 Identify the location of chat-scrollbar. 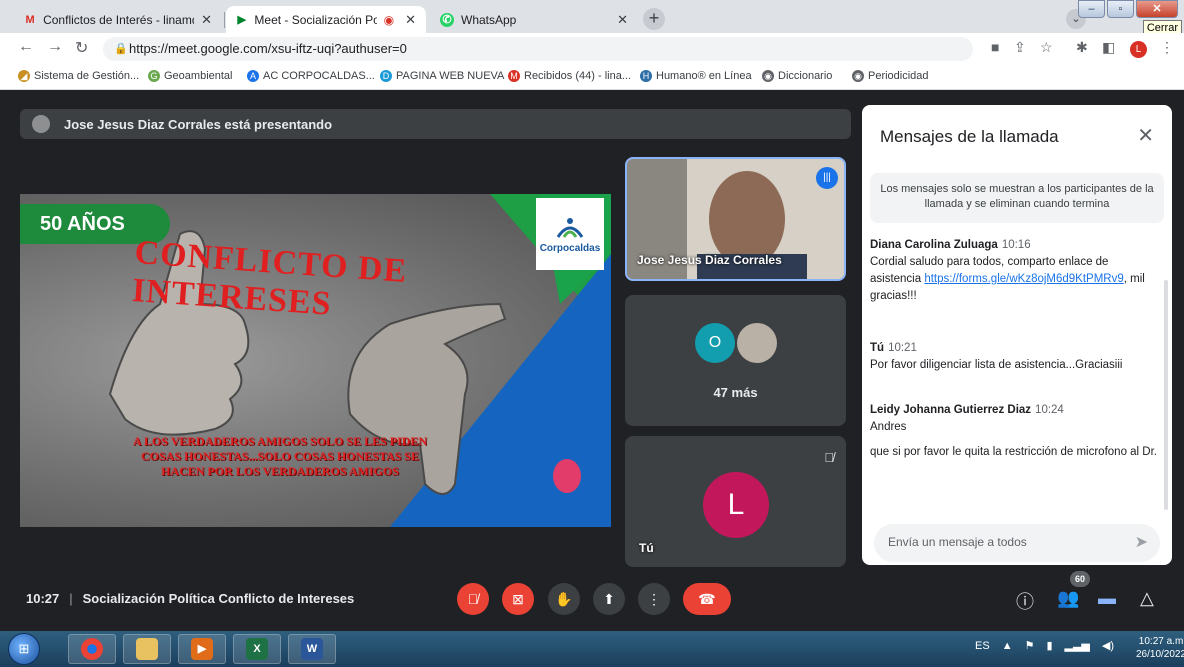
(1166, 395).